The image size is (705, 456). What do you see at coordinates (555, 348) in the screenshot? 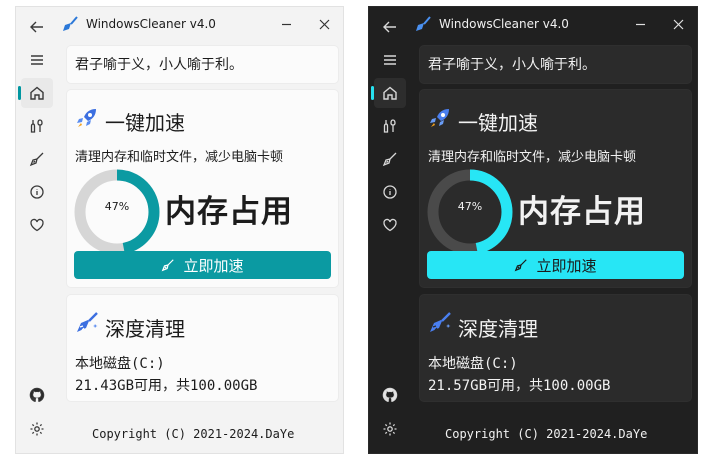
I see `deep-clean-card: 深度清理 本地磁盘(C:) 21.57GB可用，共100.00GB` at bounding box center [555, 348].